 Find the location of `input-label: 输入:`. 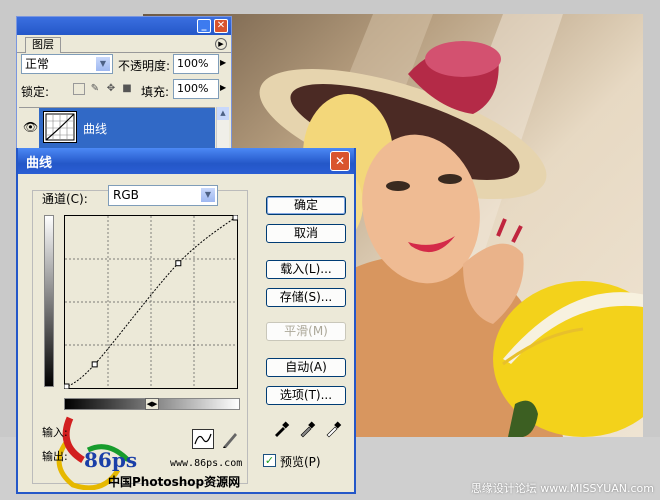

input-label: 输入: is located at coordinates (55, 432).